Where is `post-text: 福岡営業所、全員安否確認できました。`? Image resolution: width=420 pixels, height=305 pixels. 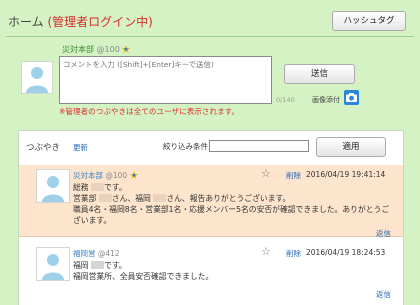
post-text: 福岡営業所、全員安否確認できました。 is located at coordinates (143, 276).